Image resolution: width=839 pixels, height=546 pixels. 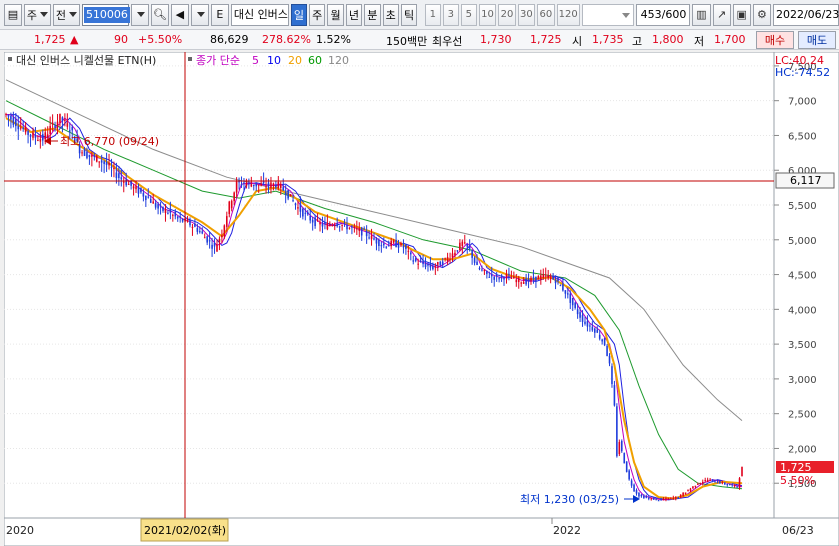 I want to click on indicator-icon: ↗, so click(x=721, y=14).